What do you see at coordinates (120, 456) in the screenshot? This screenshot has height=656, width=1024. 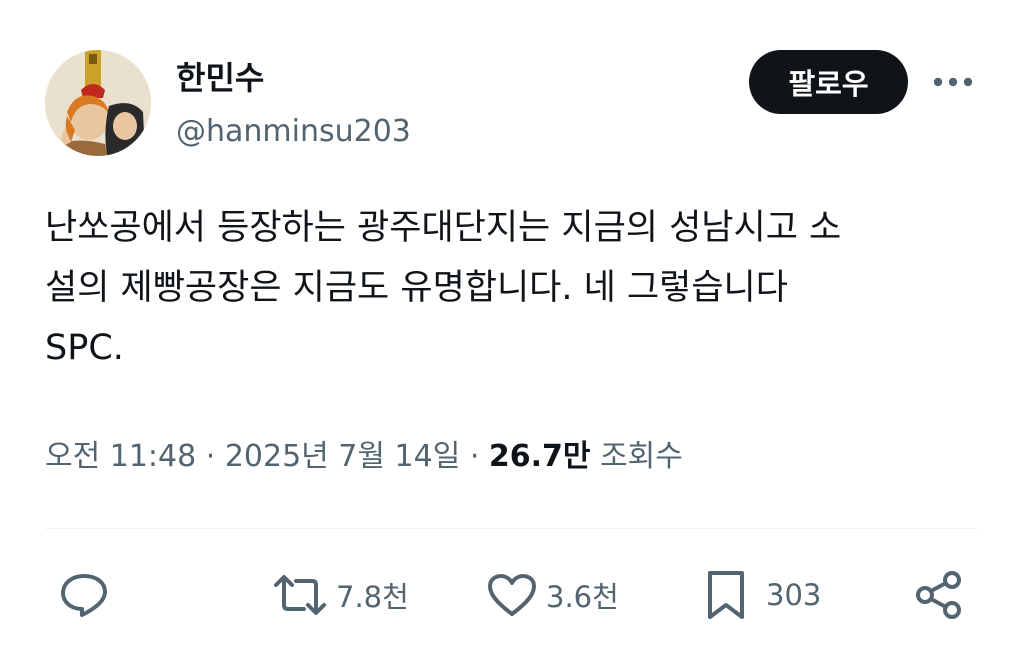 I see `tweet-time: 오전 11:48` at bounding box center [120, 456].